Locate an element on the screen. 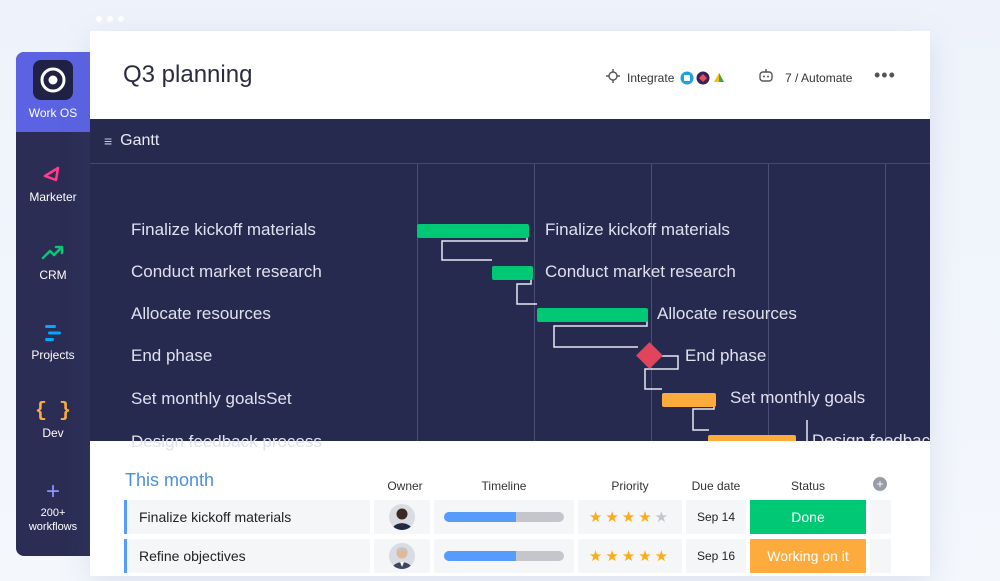 The image size is (1000, 581). due-date-cell: Sep 16 is located at coordinates (716, 556).